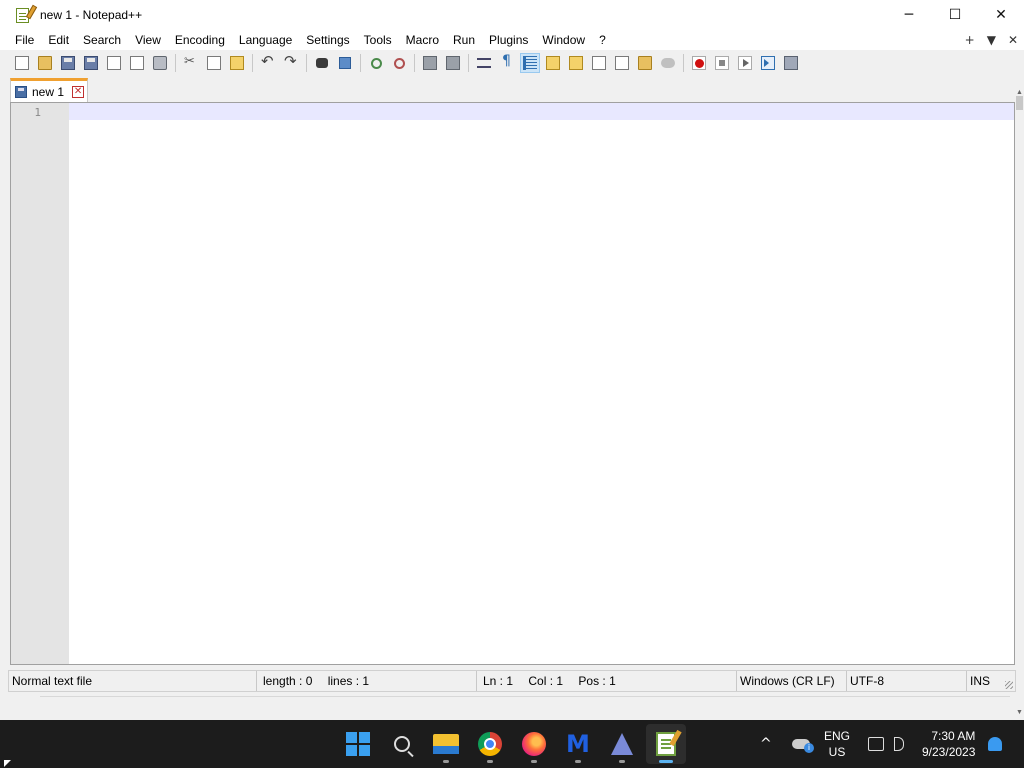 The image size is (1024, 768). I want to click on zoom-in-icon, so click(376, 63).